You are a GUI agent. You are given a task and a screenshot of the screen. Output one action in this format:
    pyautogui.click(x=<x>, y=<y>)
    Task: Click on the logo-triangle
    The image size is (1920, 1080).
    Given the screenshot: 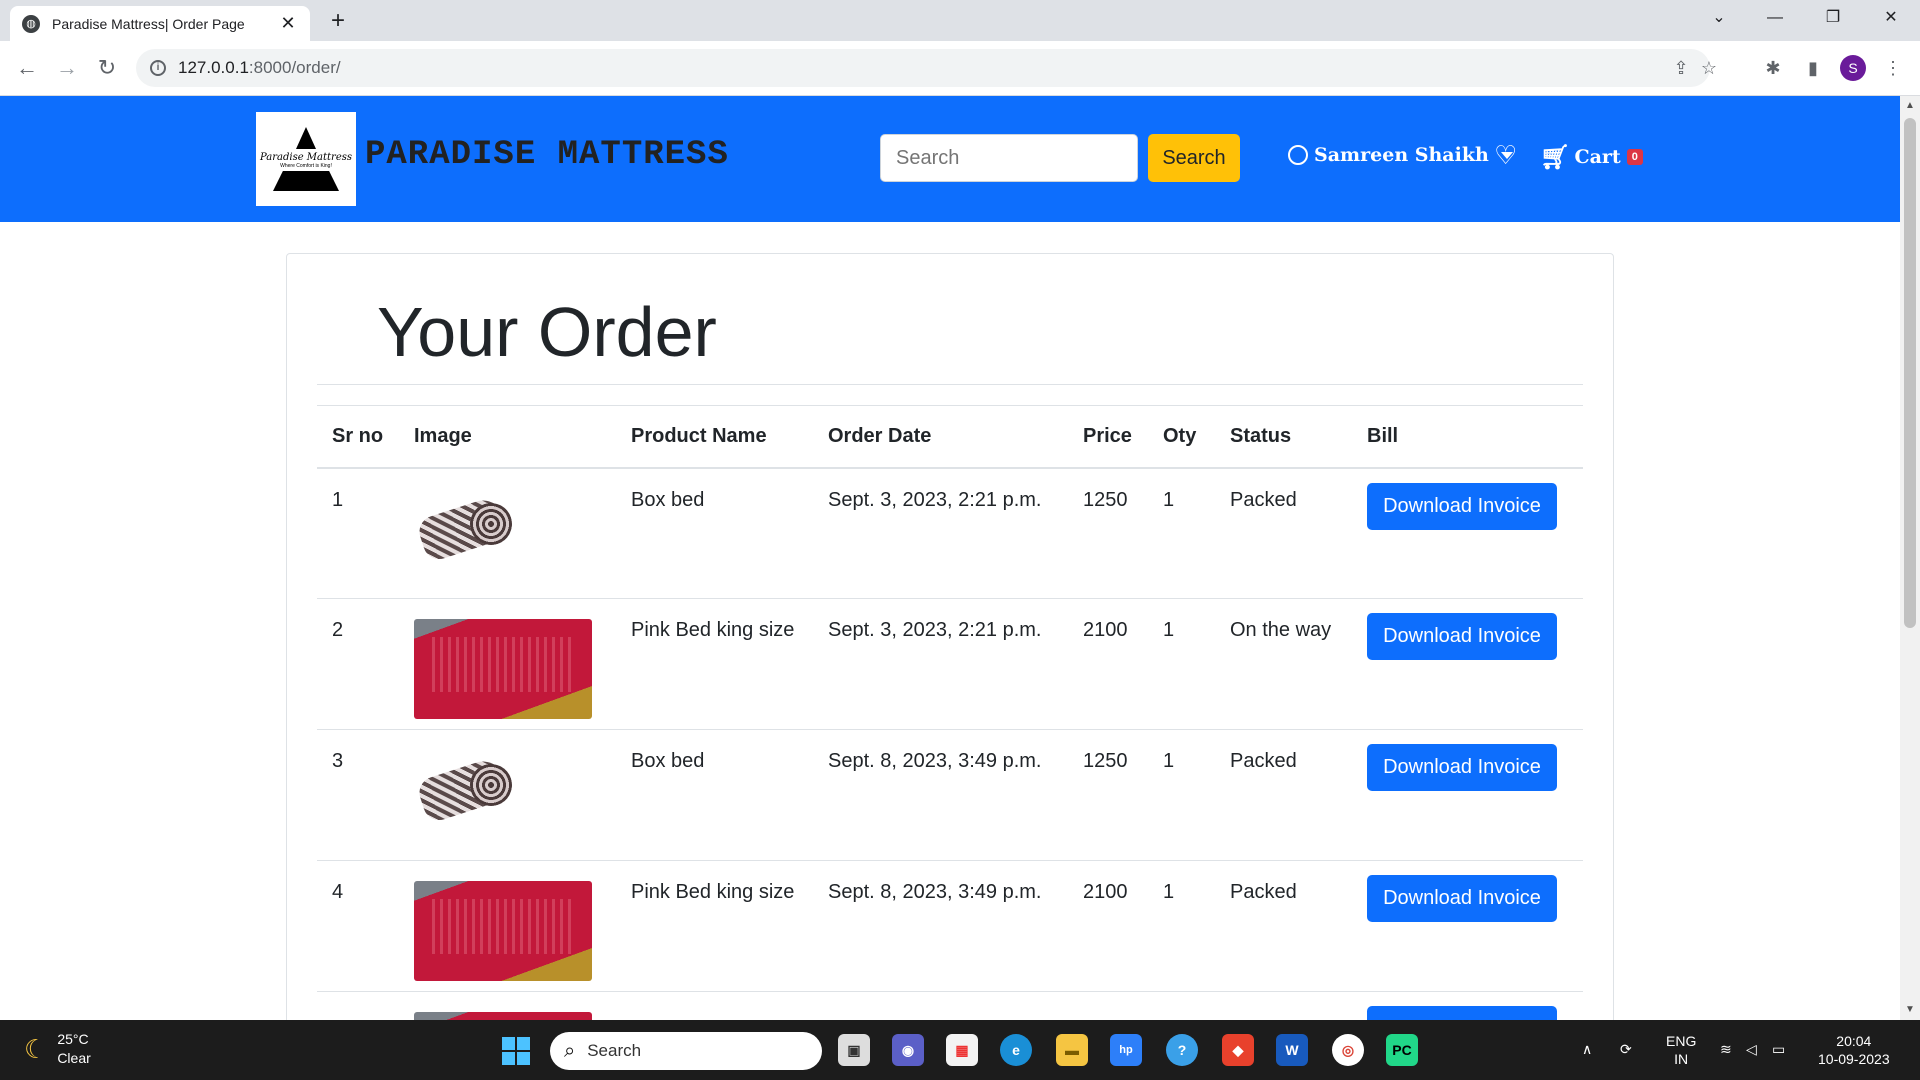 What is the action you would take?
    pyautogui.click(x=306, y=138)
    